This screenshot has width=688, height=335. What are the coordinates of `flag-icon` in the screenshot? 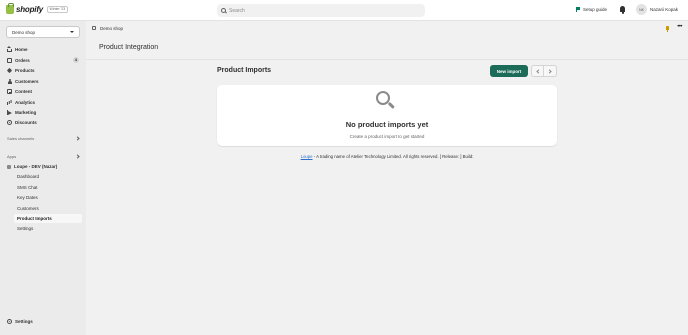 It's located at (578, 9).